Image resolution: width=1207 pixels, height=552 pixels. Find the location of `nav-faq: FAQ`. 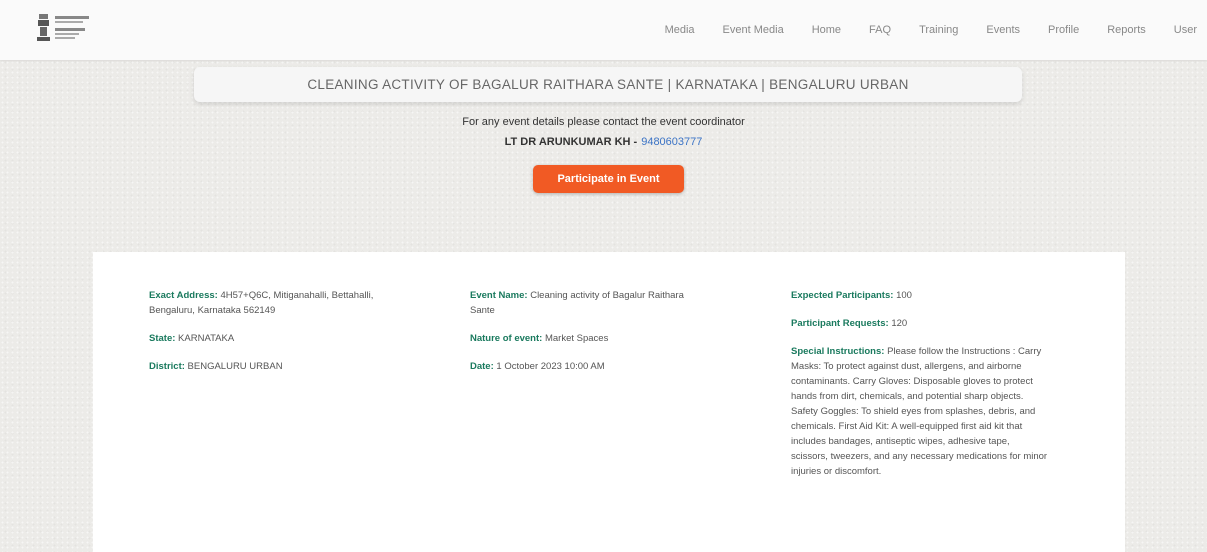

nav-faq: FAQ is located at coordinates (880, 30).